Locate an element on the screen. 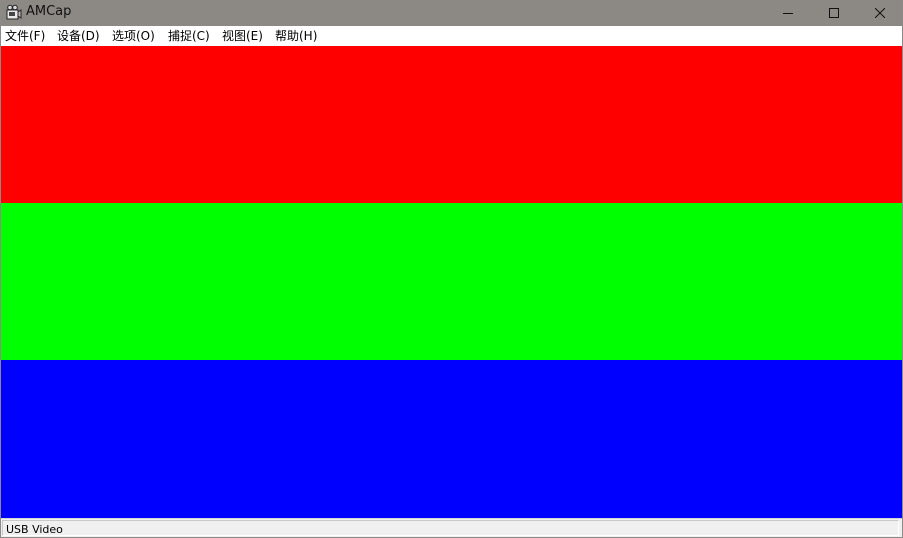 The height and width of the screenshot is (538, 903). status-pane: USB Video is located at coordinates (450, 528).